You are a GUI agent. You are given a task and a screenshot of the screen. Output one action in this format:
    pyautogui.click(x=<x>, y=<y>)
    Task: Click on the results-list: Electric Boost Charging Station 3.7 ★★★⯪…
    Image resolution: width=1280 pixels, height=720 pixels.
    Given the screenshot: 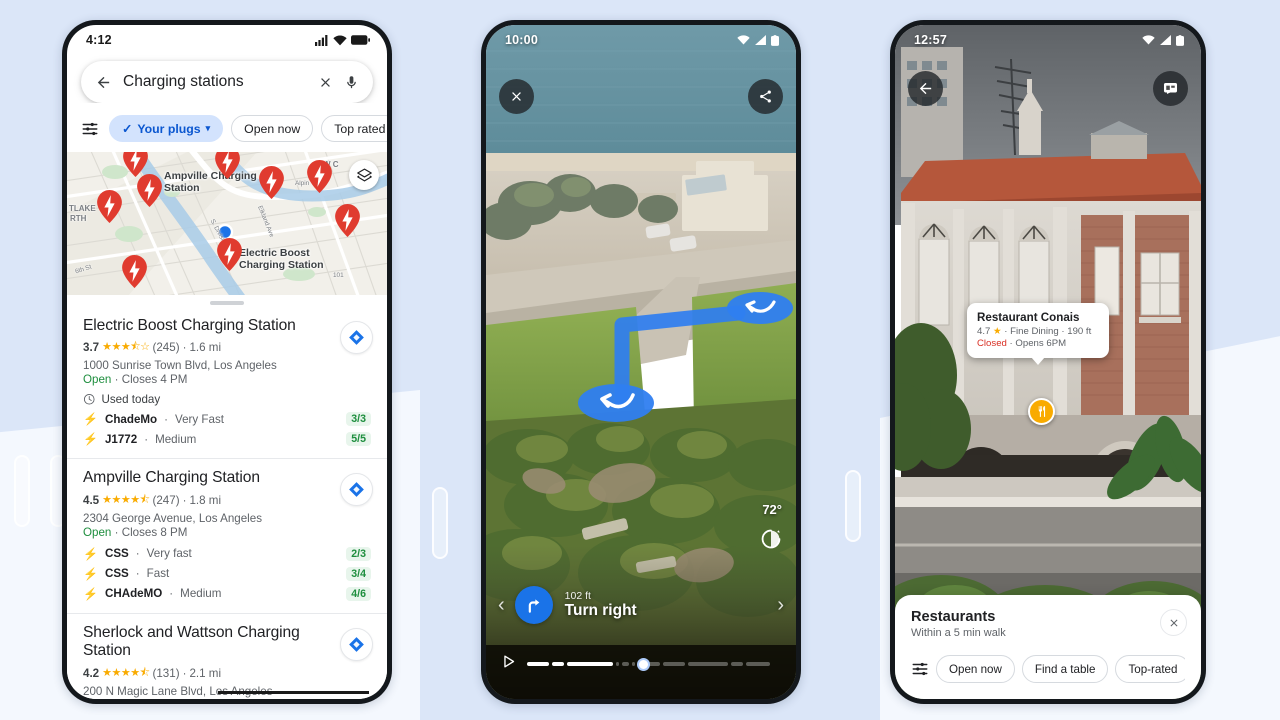 What is the action you would take?
    pyautogui.click(x=227, y=497)
    